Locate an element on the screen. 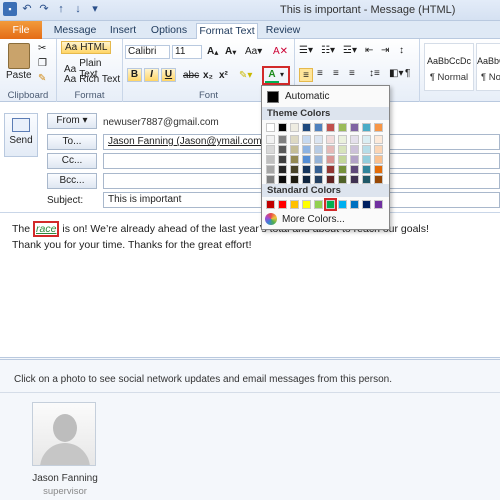 The height and width of the screenshot is (500, 500). underline-button: U is located at coordinates (168, 75).